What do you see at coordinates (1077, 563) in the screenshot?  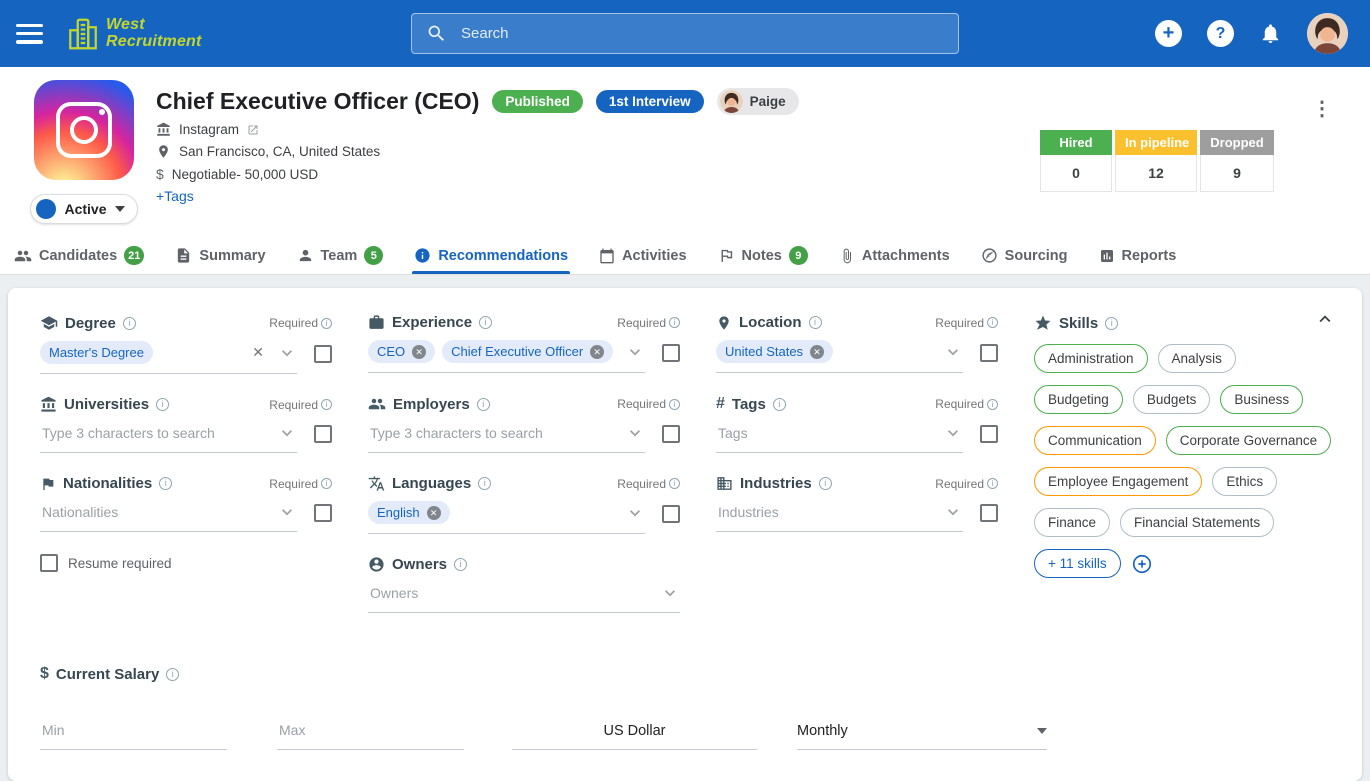 I see `more-skills-chip: + 11 skills` at bounding box center [1077, 563].